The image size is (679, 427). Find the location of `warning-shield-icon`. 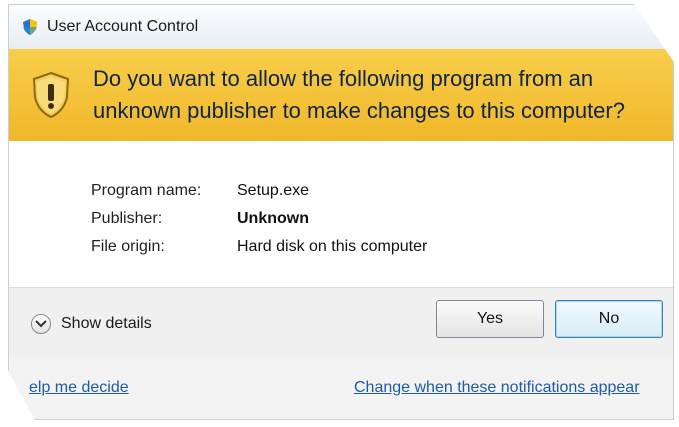

warning-shield-icon is located at coordinates (51, 95).